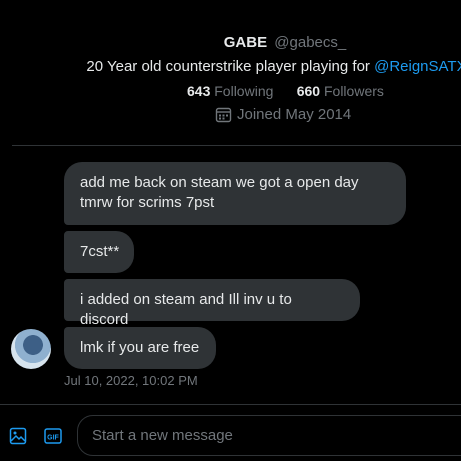  What do you see at coordinates (353, 91) in the screenshot?
I see `followers-label: Followers` at bounding box center [353, 91].